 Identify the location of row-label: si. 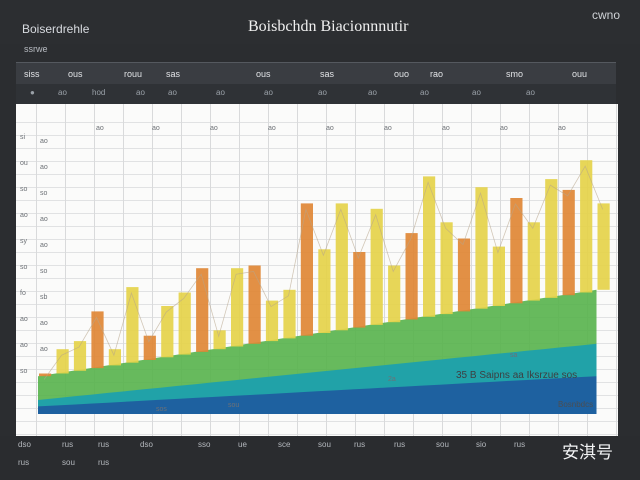
(23, 137).